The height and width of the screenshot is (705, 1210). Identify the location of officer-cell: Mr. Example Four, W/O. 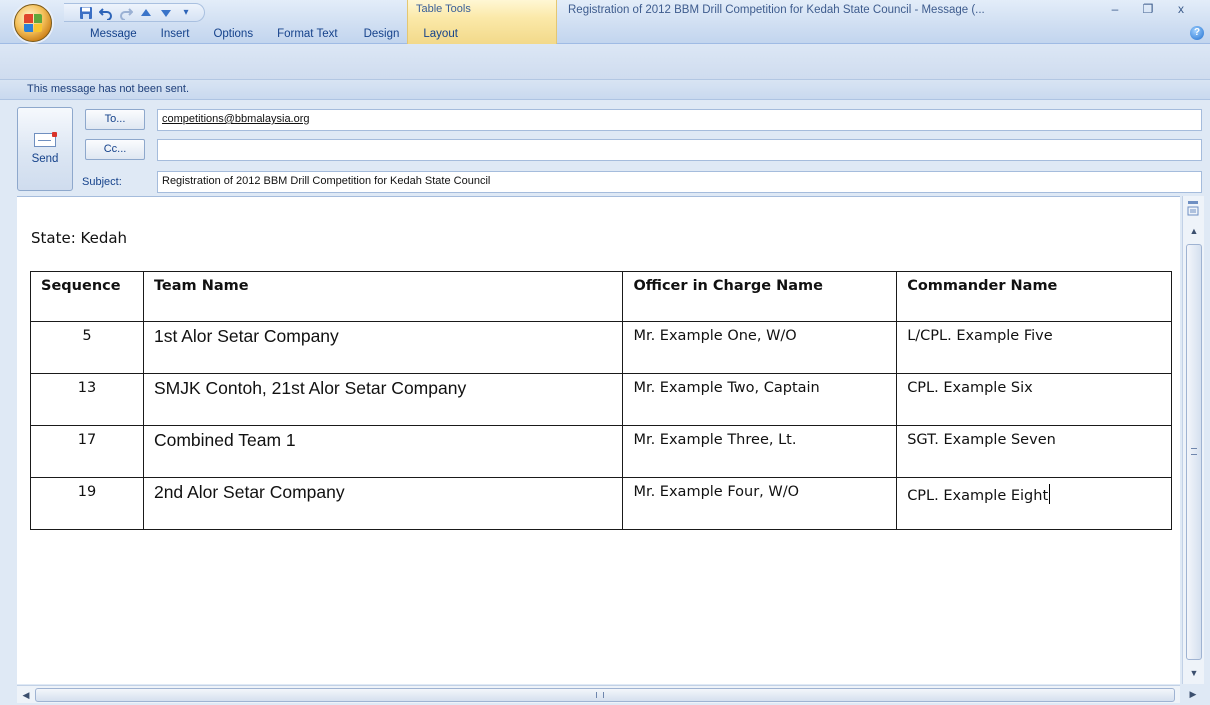
(760, 503).